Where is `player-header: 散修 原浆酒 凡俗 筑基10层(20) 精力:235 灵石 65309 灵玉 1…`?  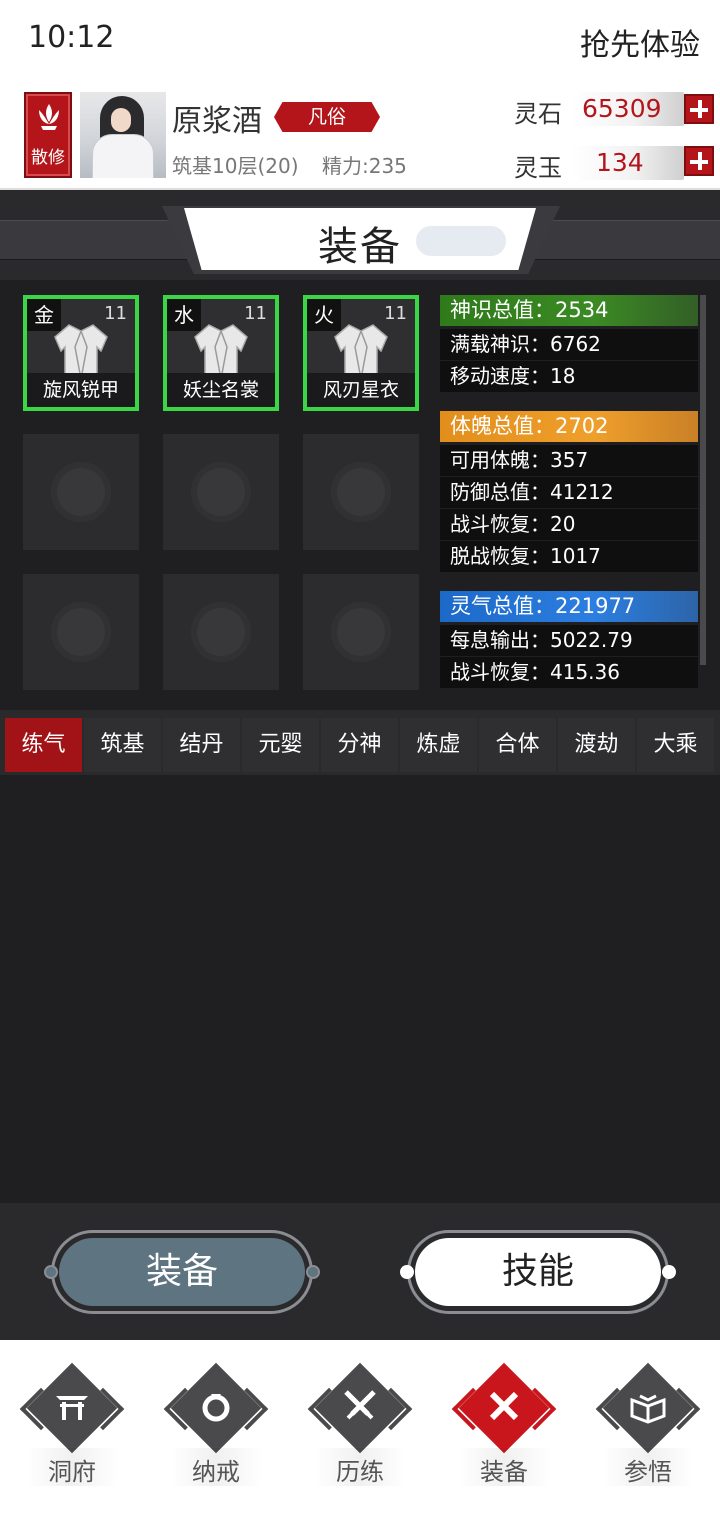 player-header: 散修 原浆酒 凡俗 筑基10层(20) 精力:235 灵石 65309 灵玉 1… is located at coordinates (360, 135).